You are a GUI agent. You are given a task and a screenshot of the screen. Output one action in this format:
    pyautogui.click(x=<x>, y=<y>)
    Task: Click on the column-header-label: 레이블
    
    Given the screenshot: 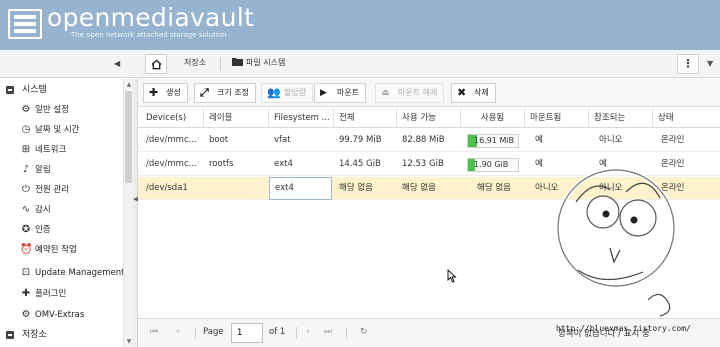 What is the action you would take?
    pyautogui.click(x=236, y=118)
    